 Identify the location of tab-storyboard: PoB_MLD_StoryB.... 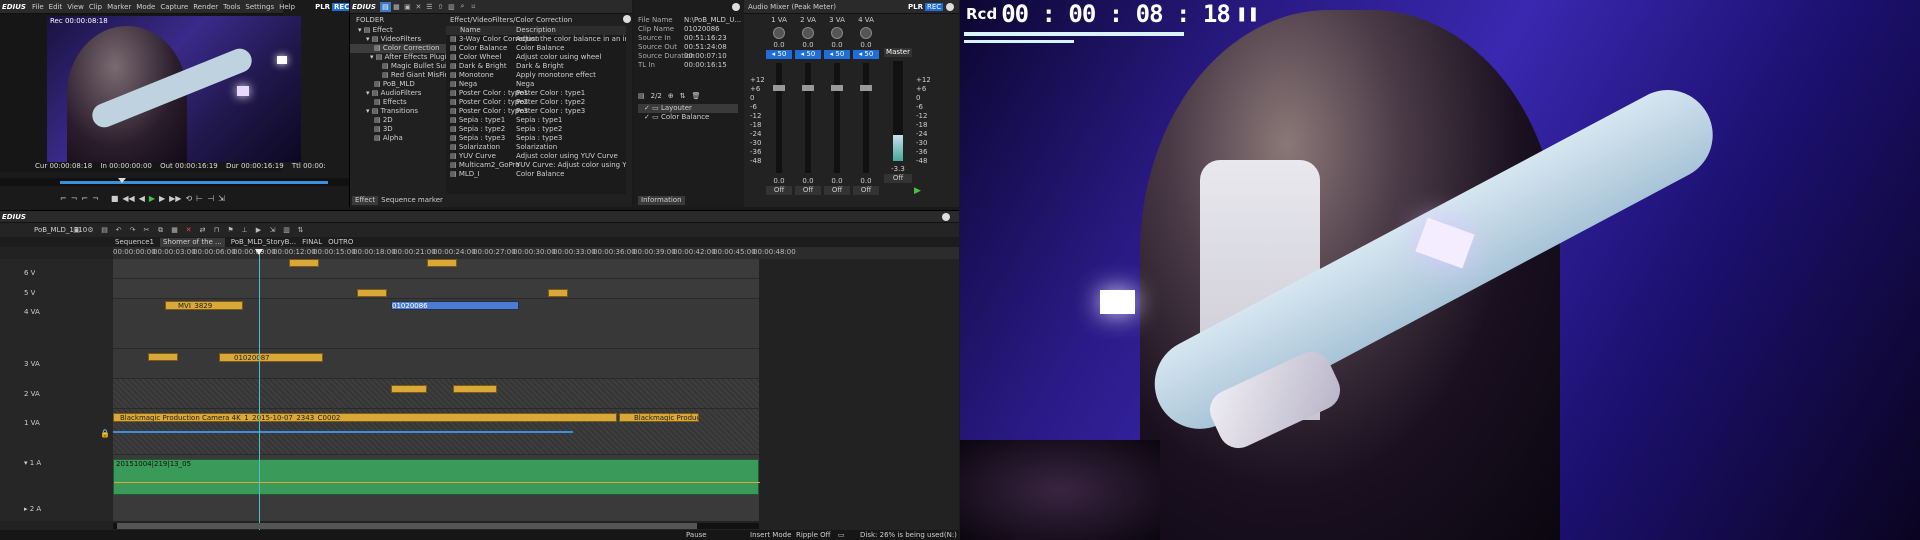
(263, 242).